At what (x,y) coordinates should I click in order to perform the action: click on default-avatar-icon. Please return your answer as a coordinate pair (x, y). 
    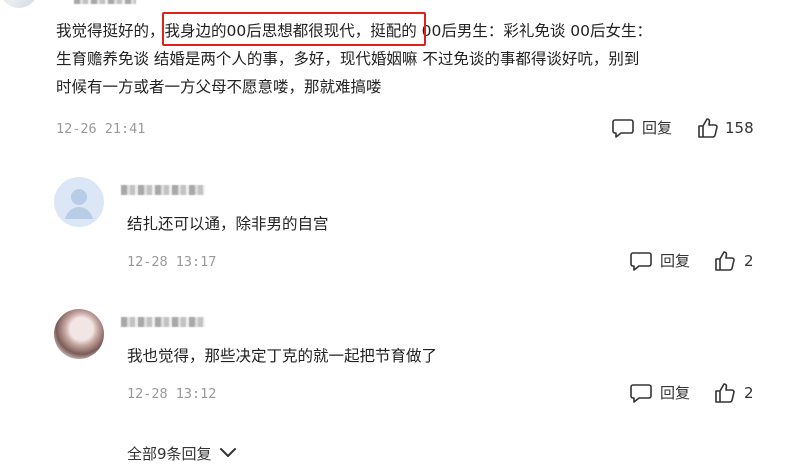
    Looking at the image, I should click on (79, 204).